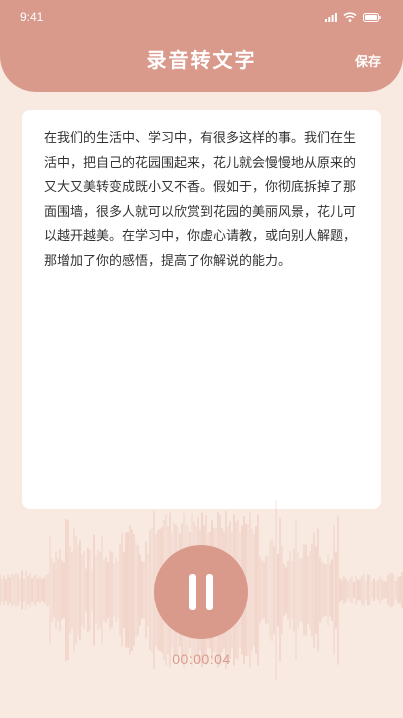 The height and width of the screenshot is (718, 403). What do you see at coordinates (331, 17) in the screenshot?
I see `signal-icon` at bounding box center [331, 17].